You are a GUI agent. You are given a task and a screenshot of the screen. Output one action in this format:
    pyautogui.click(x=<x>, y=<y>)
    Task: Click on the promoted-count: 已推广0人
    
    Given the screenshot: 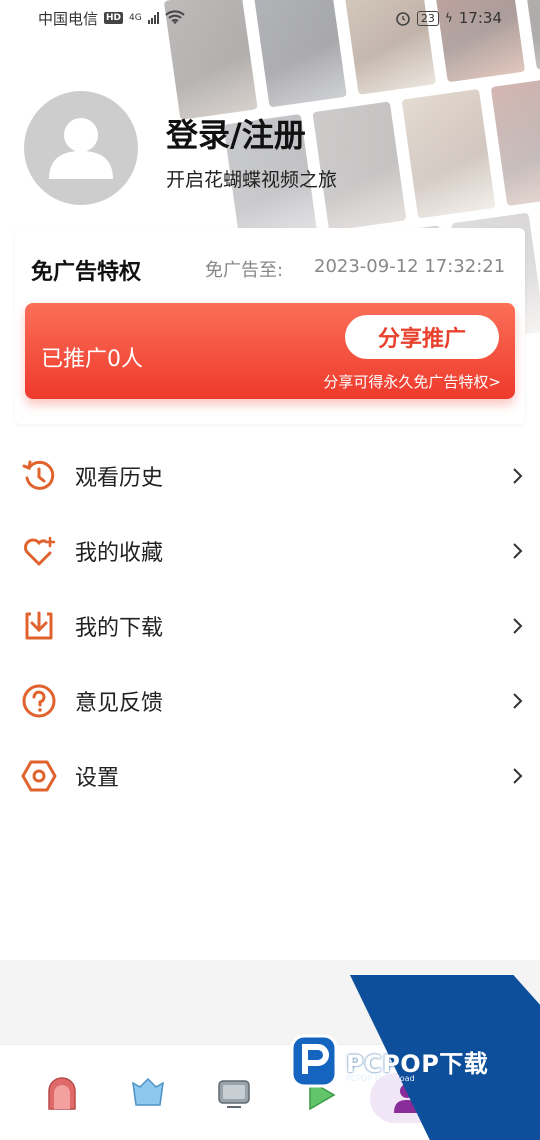 What is the action you would take?
    pyautogui.click(x=92, y=359)
    